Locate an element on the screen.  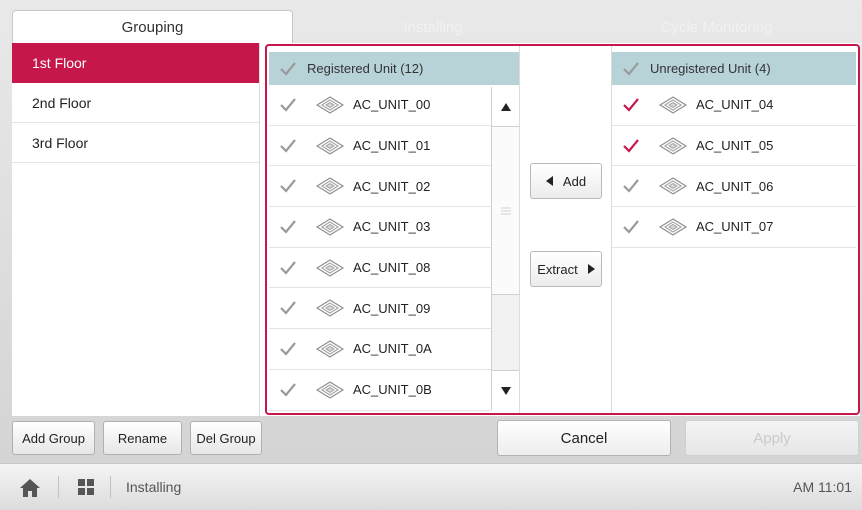
unit-row: AC_UNIT_07 is located at coordinates (734, 227).